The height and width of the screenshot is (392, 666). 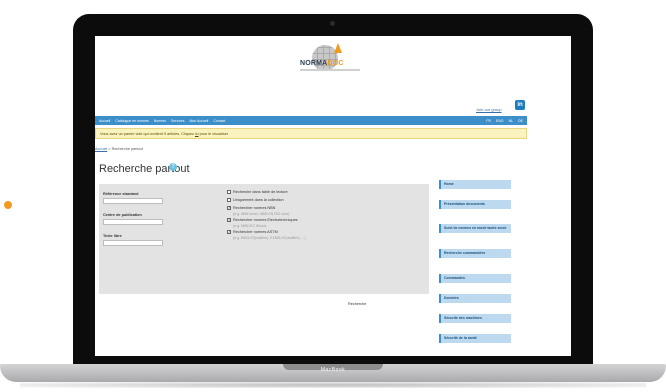 What do you see at coordinates (500, 121) in the screenshot?
I see `lang-eng: ENG` at bounding box center [500, 121].